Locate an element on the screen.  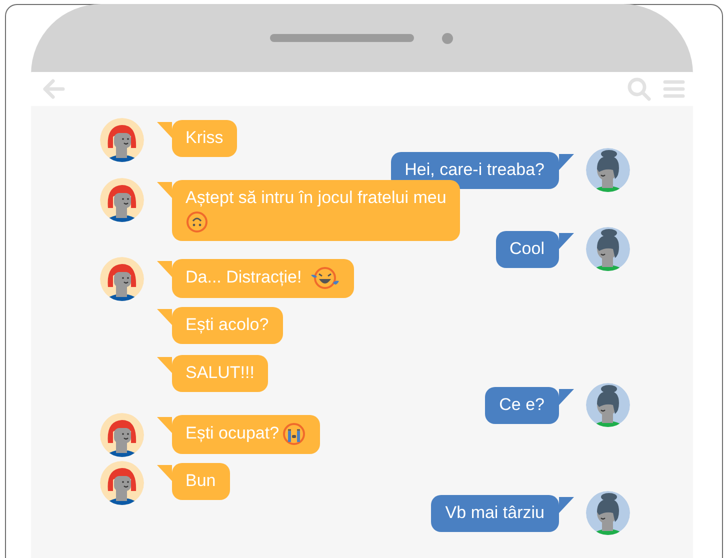
message-text: Aștept să intru în jocul fratelui meu is located at coordinates (316, 197).